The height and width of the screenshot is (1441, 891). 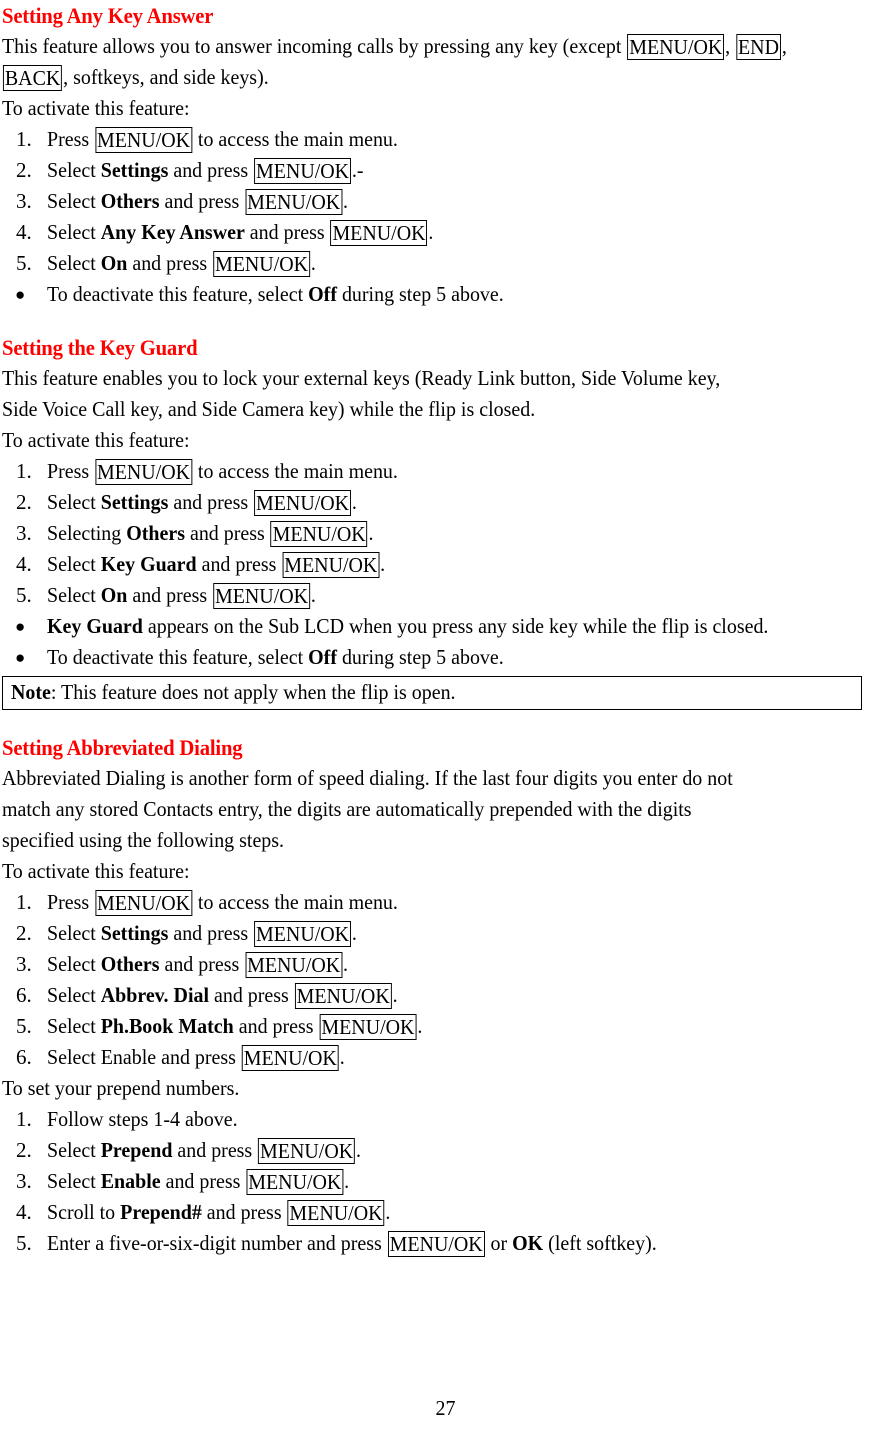 What do you see at coordinates (322, 294) in the screenshot?
I see `menu-term: Off` at bounding box center [322, 294].